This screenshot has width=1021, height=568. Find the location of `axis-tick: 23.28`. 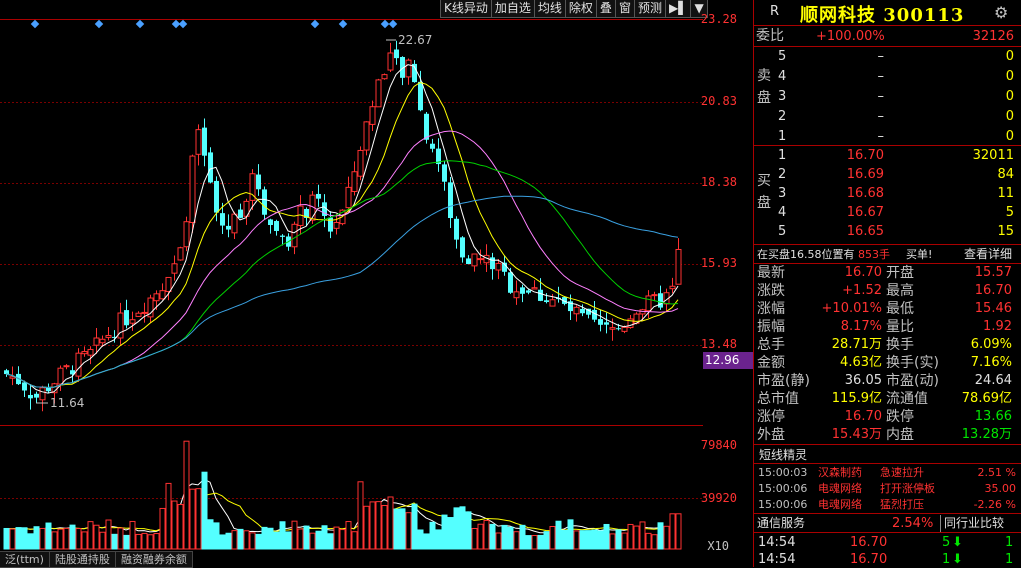

axis-tick: 23.28 is located at coordinates (718, 19).